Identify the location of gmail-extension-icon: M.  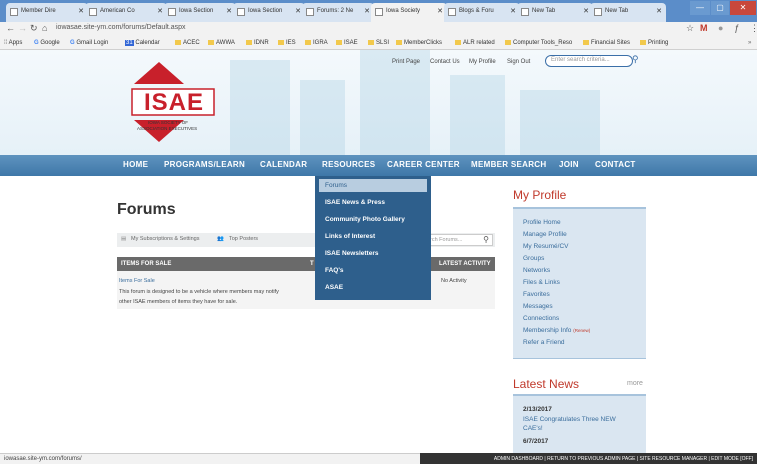
(704, 28).